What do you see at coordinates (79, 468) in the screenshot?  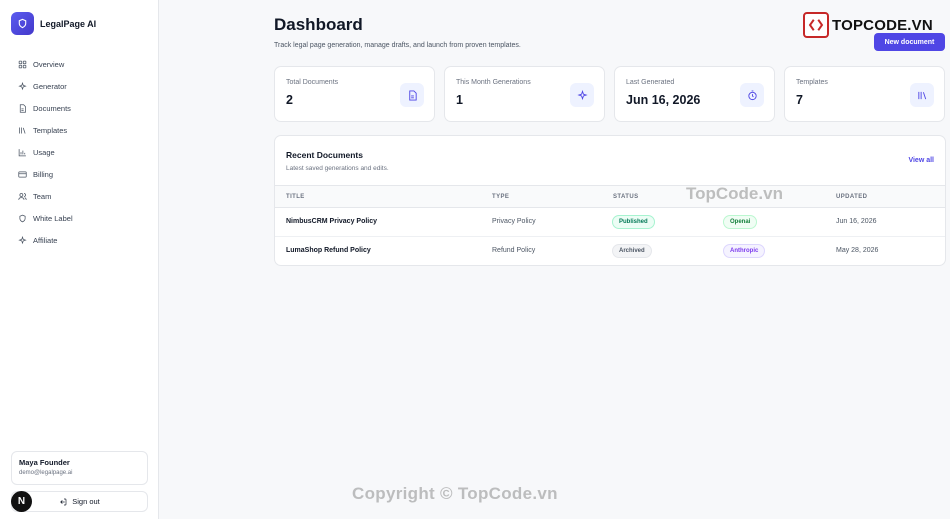 I see `user-card: Maya Founder demo@legalpage.ai` at bounding box center [79, 468].